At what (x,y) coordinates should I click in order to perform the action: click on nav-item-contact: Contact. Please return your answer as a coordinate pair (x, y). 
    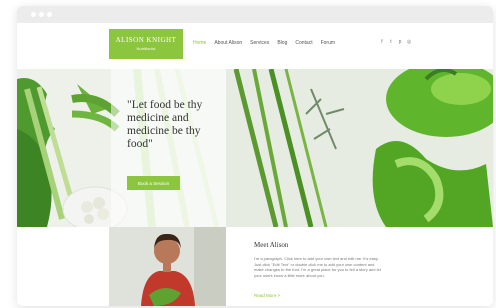
    Looking at the image, I should click on (303, 43).